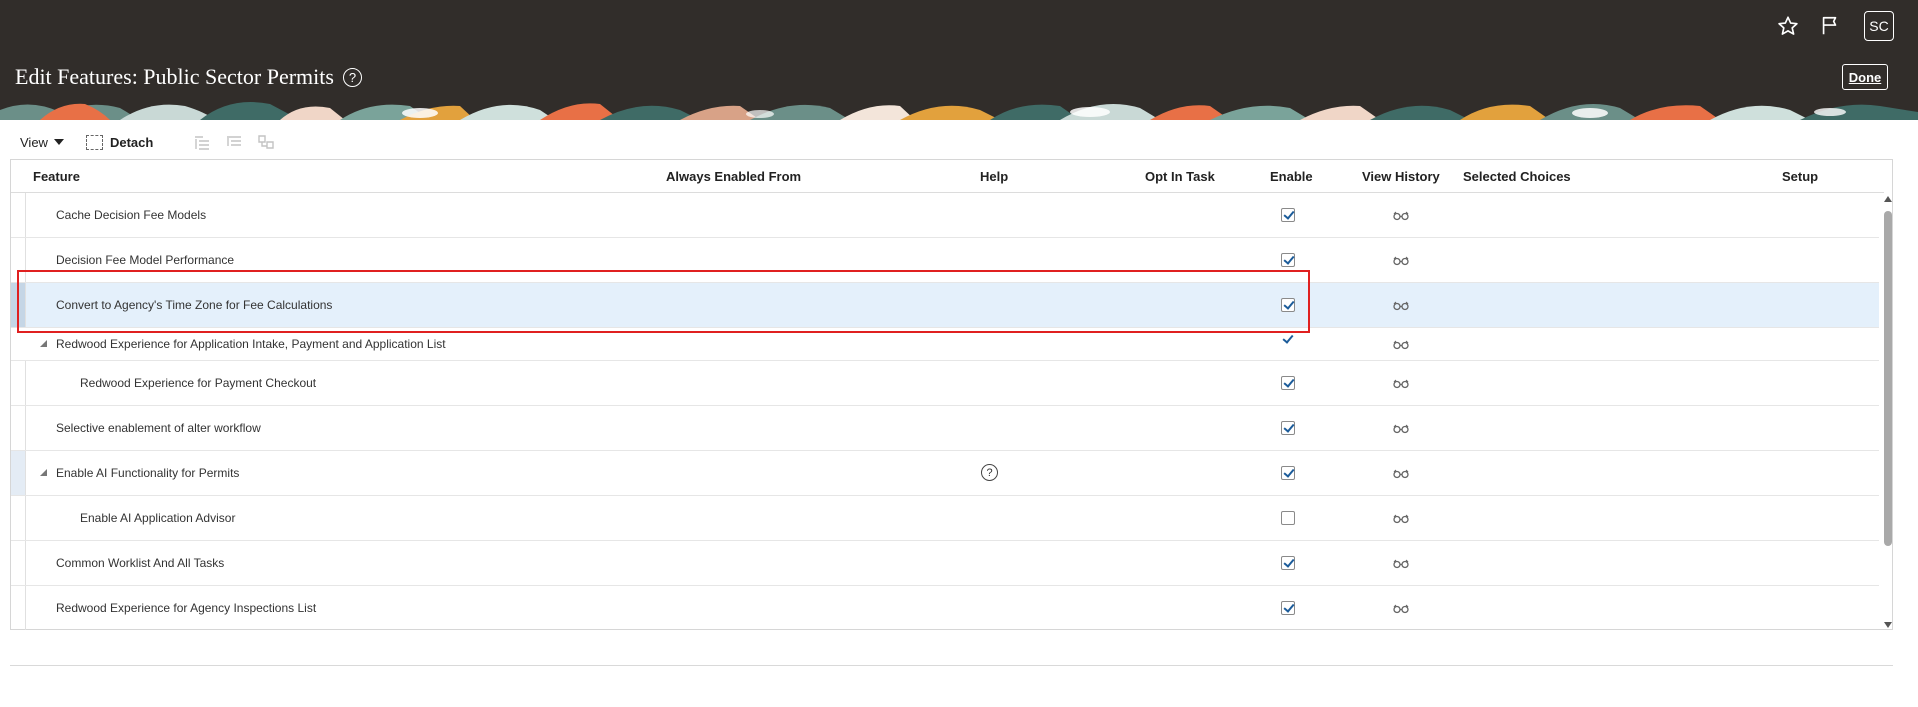 This screenshot has width=1918, height=707. Describe the element at coordinates (56, 176) in the screenshot. I see `column-header-feature: Feature` at that location.